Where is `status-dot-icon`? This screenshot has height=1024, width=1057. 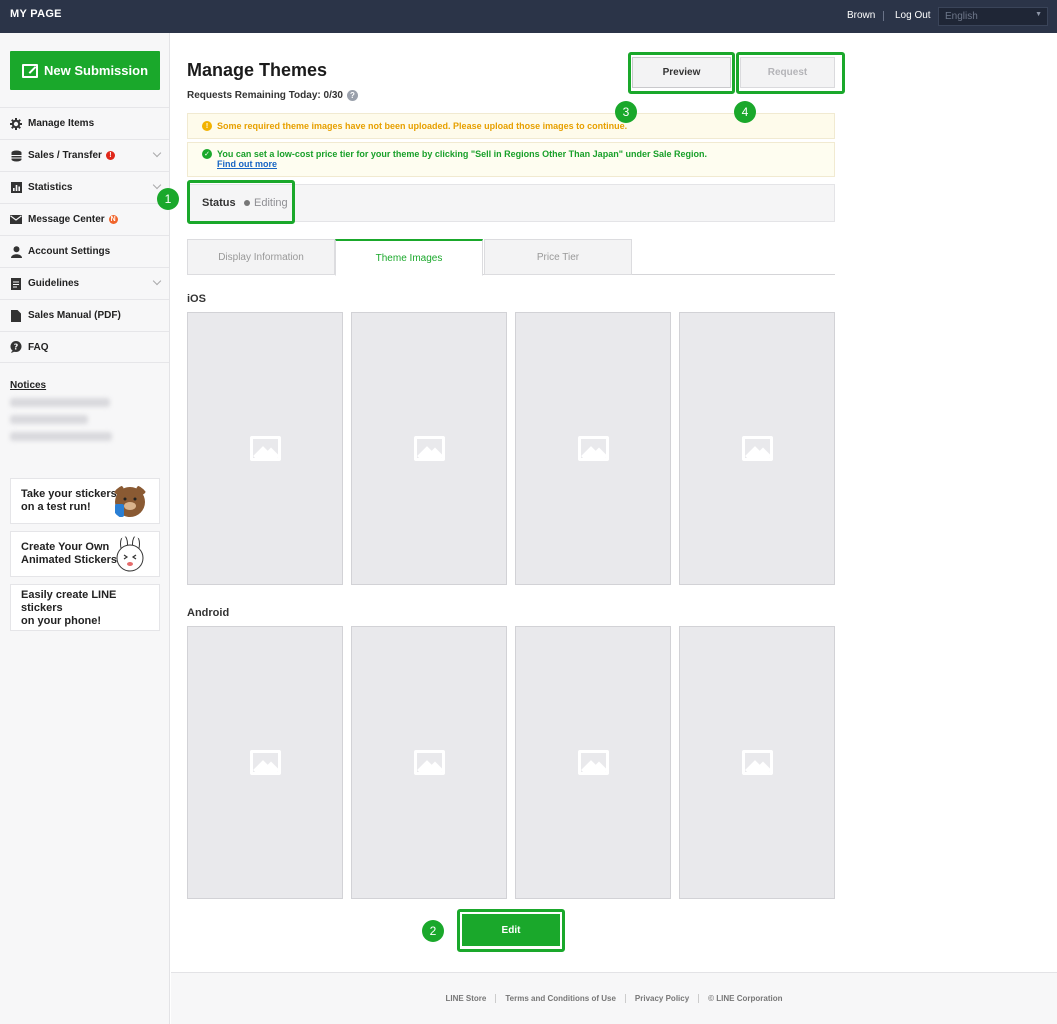 status-dot-icon is located at coordinates (247, 203).